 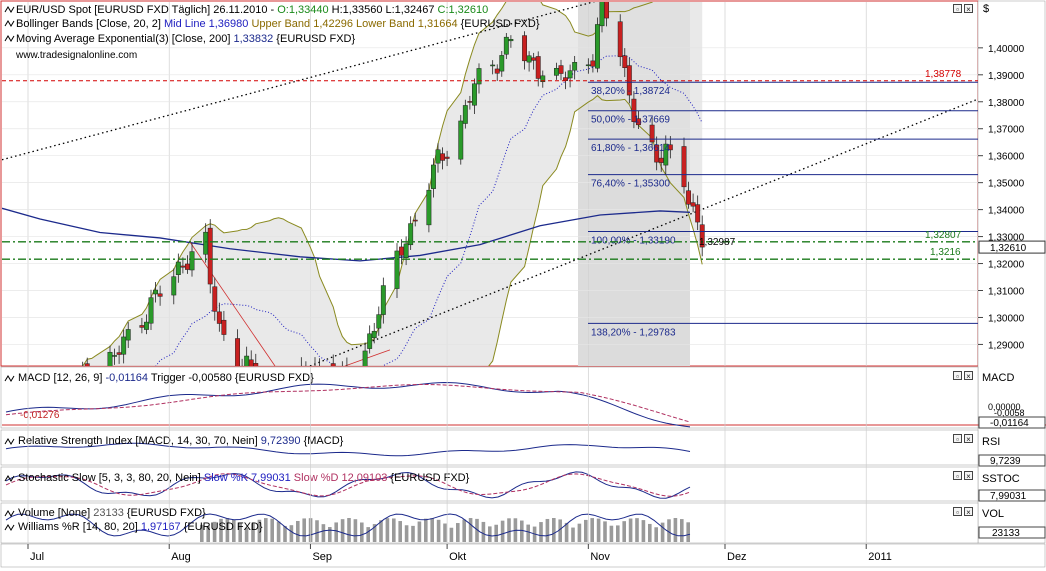 What do you see at coordinates (943, 74) in the screenshot?
I see `resistance-label: 1,38778` at bounding box center [943, 74].